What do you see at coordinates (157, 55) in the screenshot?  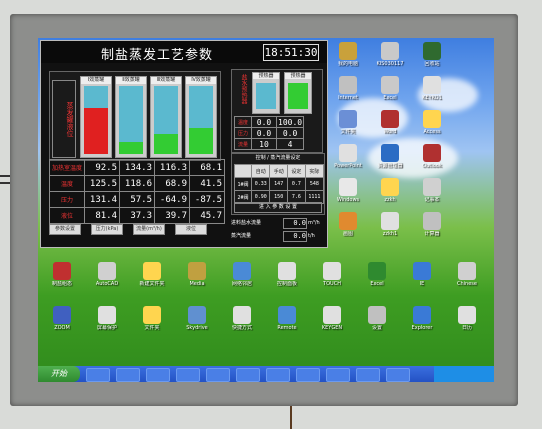 I see `window-title: 制盐蒸发工艺参数` at bounding box center [157, 55].